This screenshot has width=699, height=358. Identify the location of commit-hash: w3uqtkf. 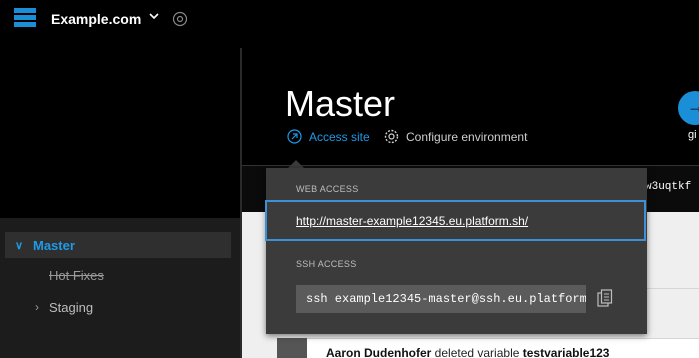
(668, 187).